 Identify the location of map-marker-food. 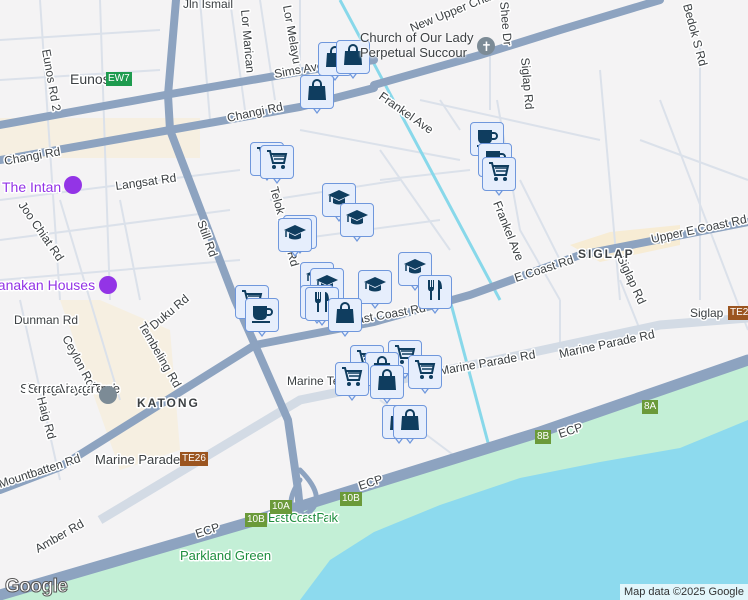
(436, 296).